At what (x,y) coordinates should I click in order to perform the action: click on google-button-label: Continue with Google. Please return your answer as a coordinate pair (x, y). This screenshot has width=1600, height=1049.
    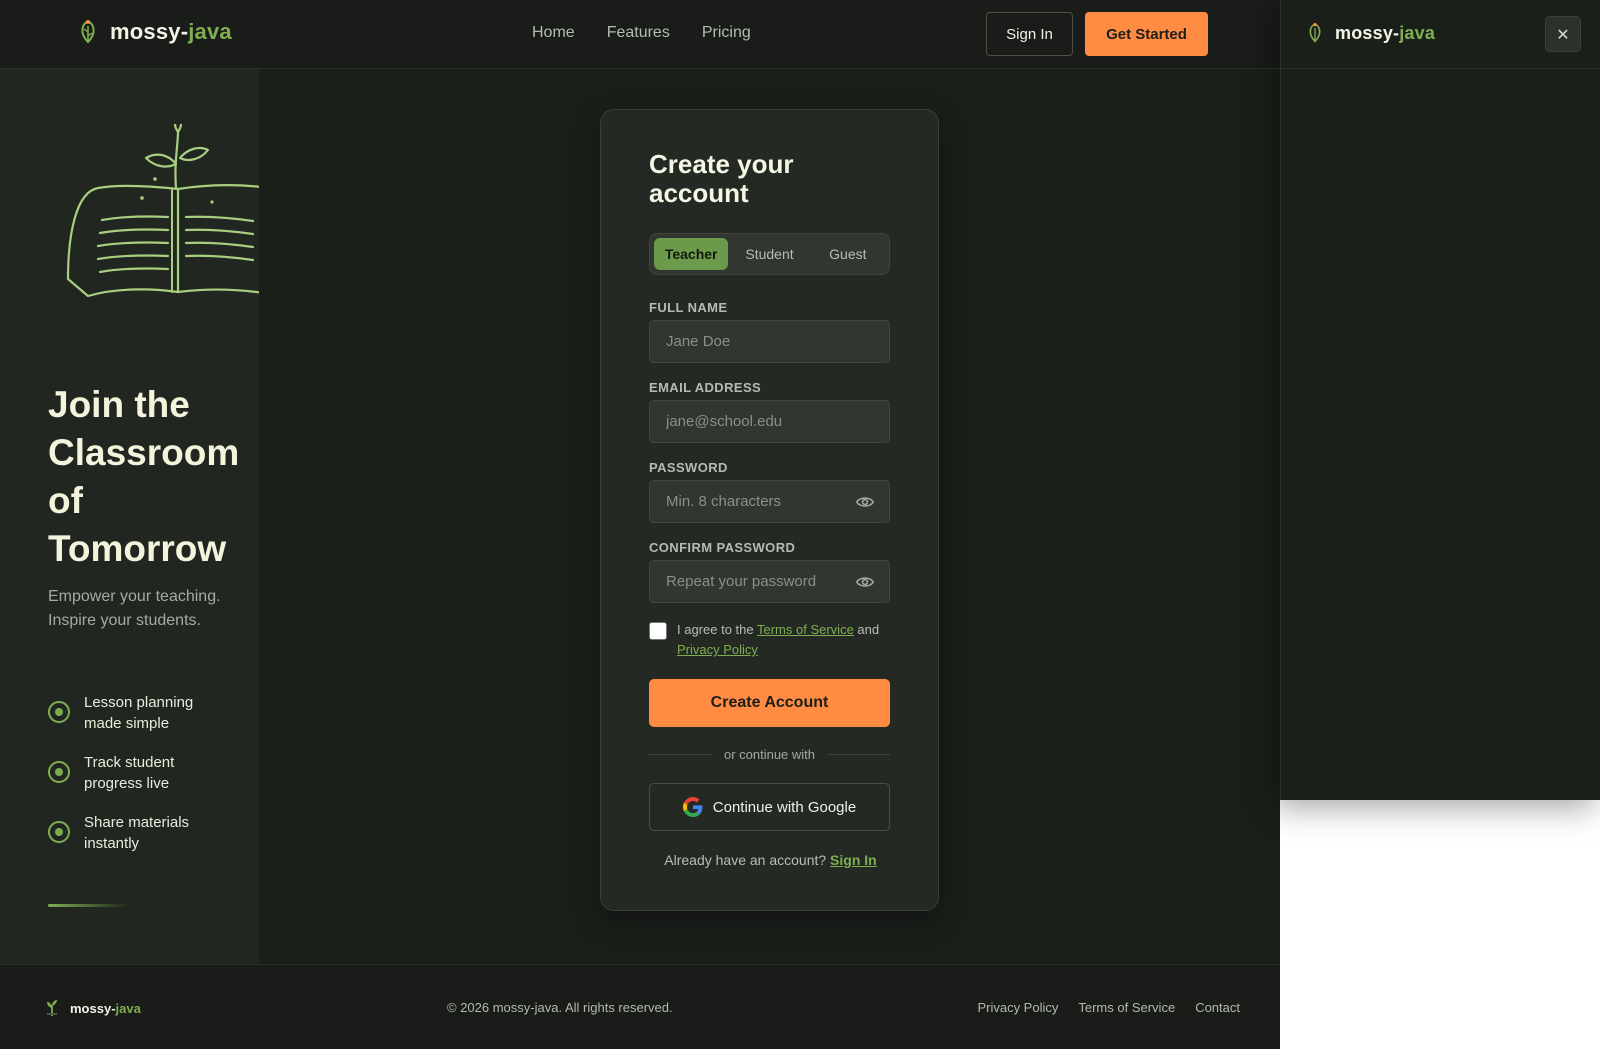
    Looking at the image, I should click on (784, 807).